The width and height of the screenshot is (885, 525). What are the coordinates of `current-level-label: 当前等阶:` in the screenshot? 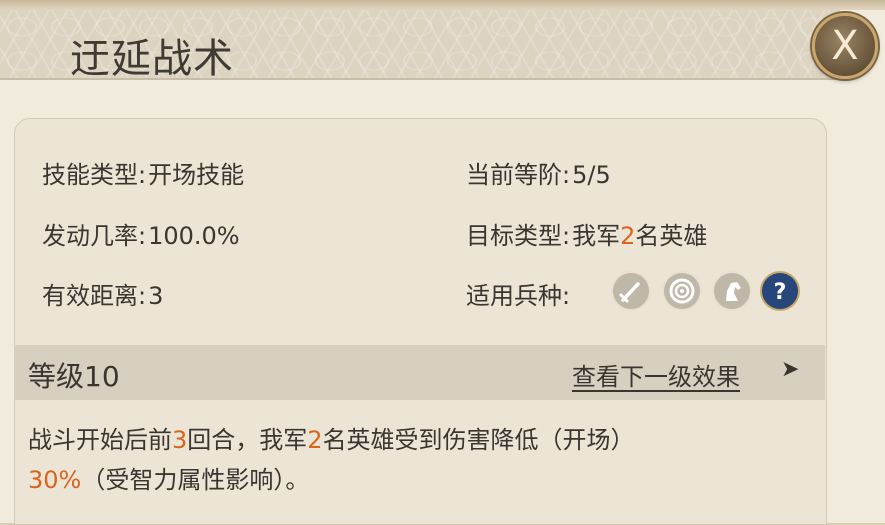 It's located at (518, 175).